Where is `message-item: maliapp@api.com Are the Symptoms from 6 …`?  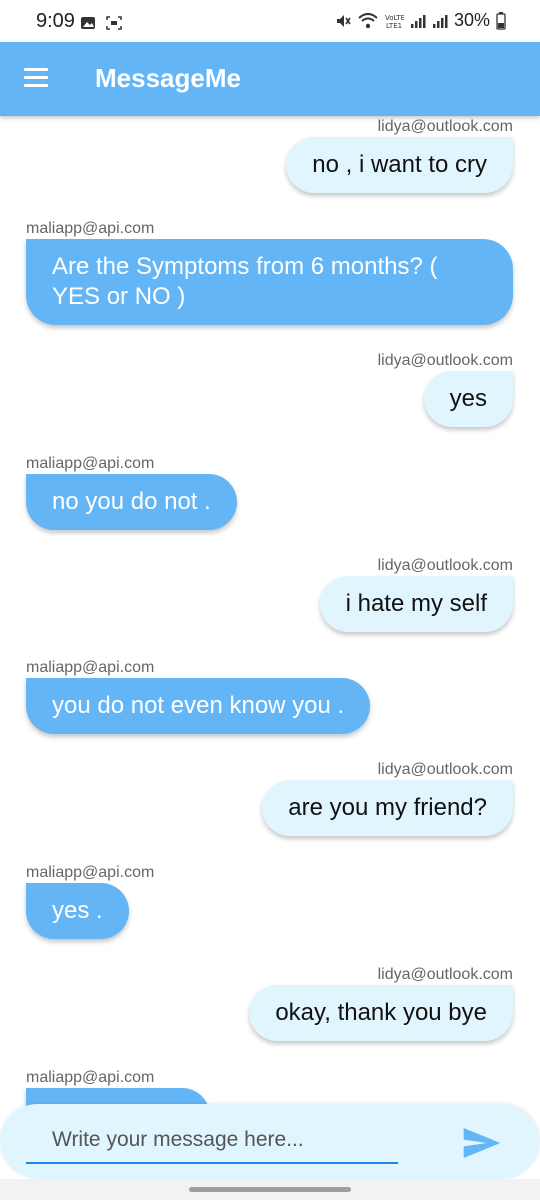 message-item: maliapp@api.com Are the Symptoms from 6 … is located at coordinates (269, 272).